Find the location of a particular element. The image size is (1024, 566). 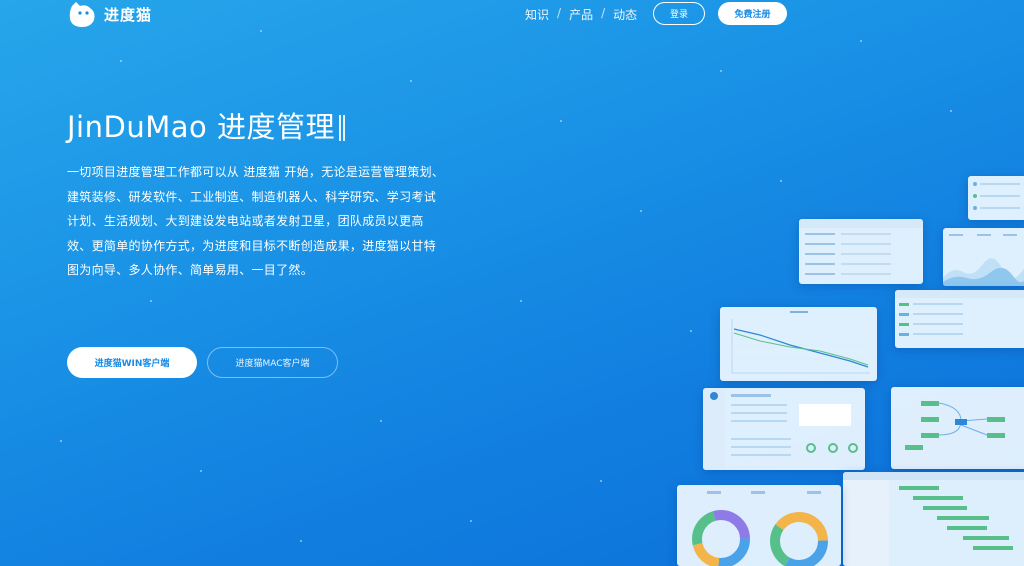

cat-logo-icon is located at coordinates (82, 14).